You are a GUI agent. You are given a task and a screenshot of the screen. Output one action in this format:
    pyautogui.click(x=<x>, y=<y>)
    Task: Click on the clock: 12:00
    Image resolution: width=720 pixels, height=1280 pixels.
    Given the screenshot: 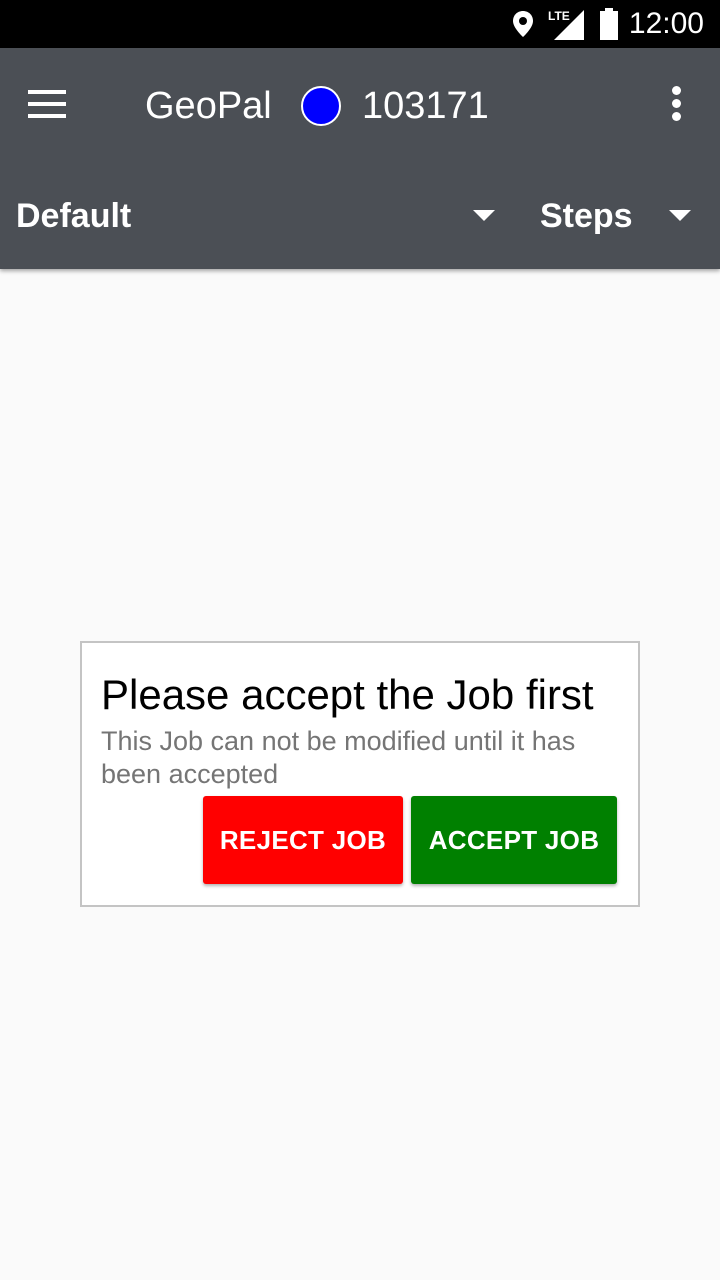 What is the action you would take?
    pyautogui.click(x=666, y=23)
    